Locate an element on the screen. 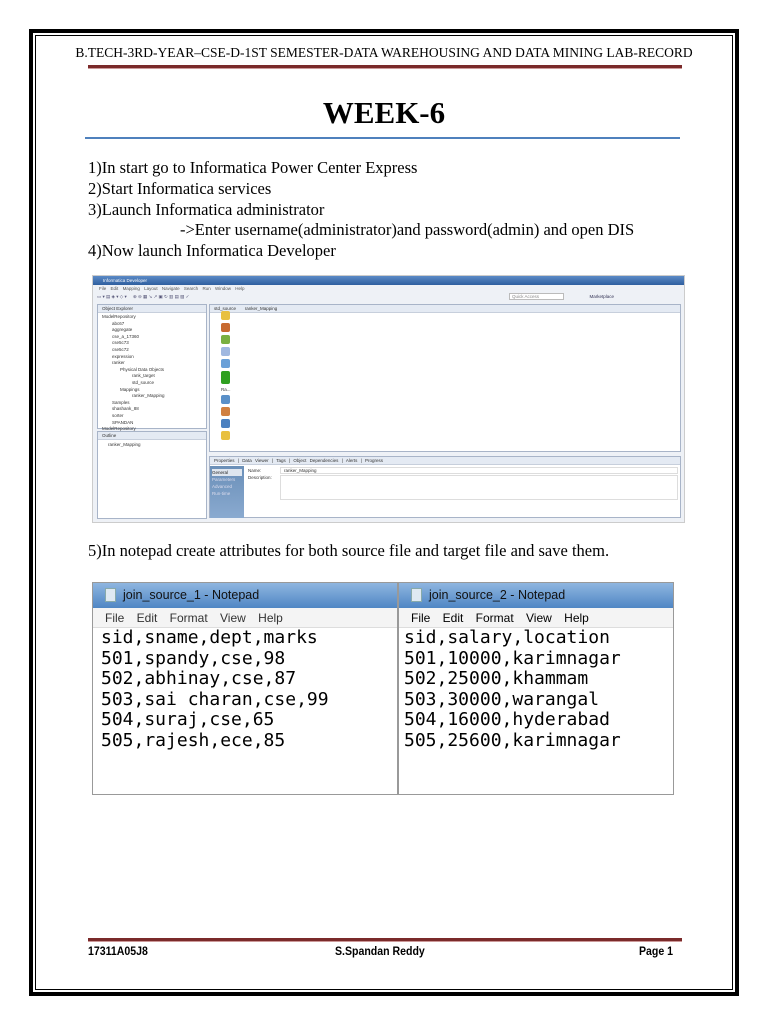 The height and width of the screenshot is (1024, 768). description-field is located at coordinates (479, 487).